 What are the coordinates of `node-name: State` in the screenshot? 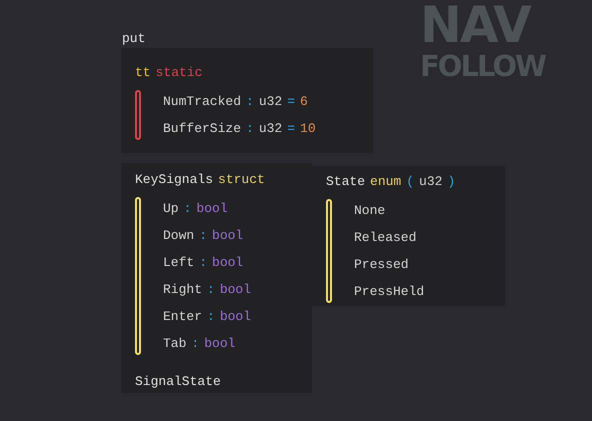 It's located at (346, 182).